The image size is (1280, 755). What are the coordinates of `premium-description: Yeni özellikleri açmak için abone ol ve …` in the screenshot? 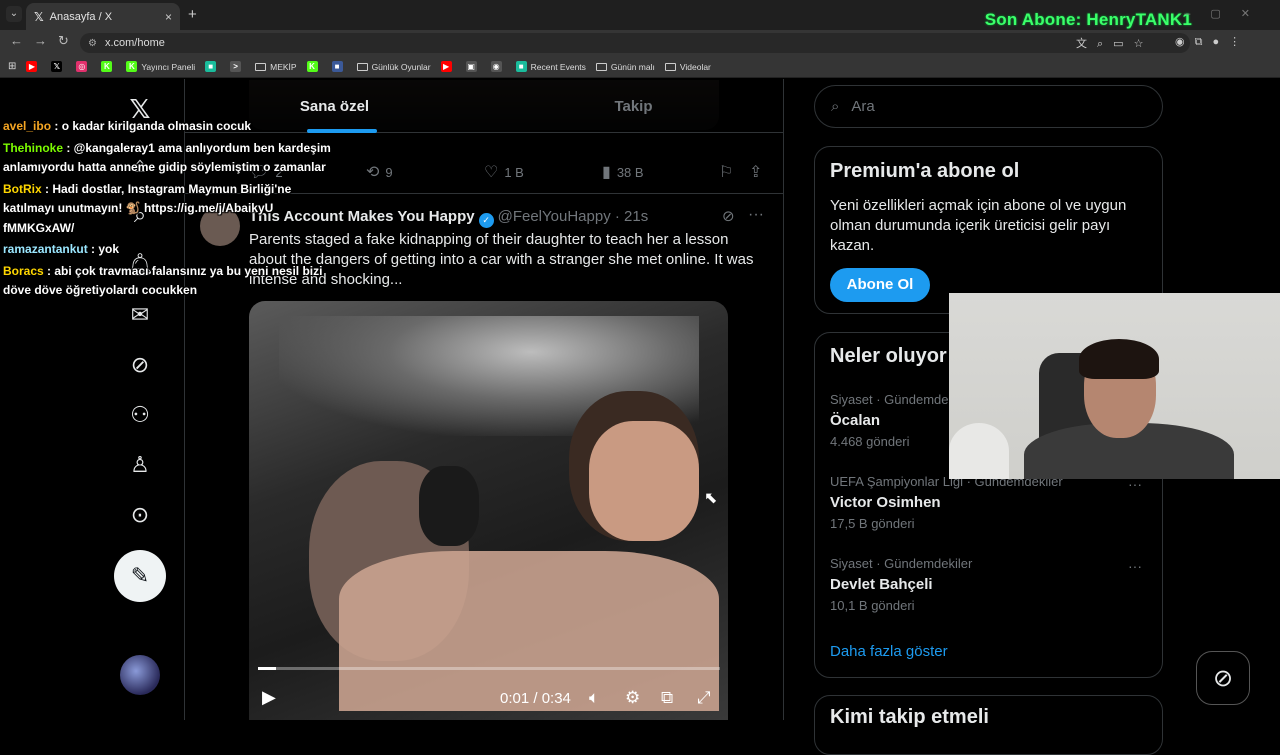 It's located at (978, 225).